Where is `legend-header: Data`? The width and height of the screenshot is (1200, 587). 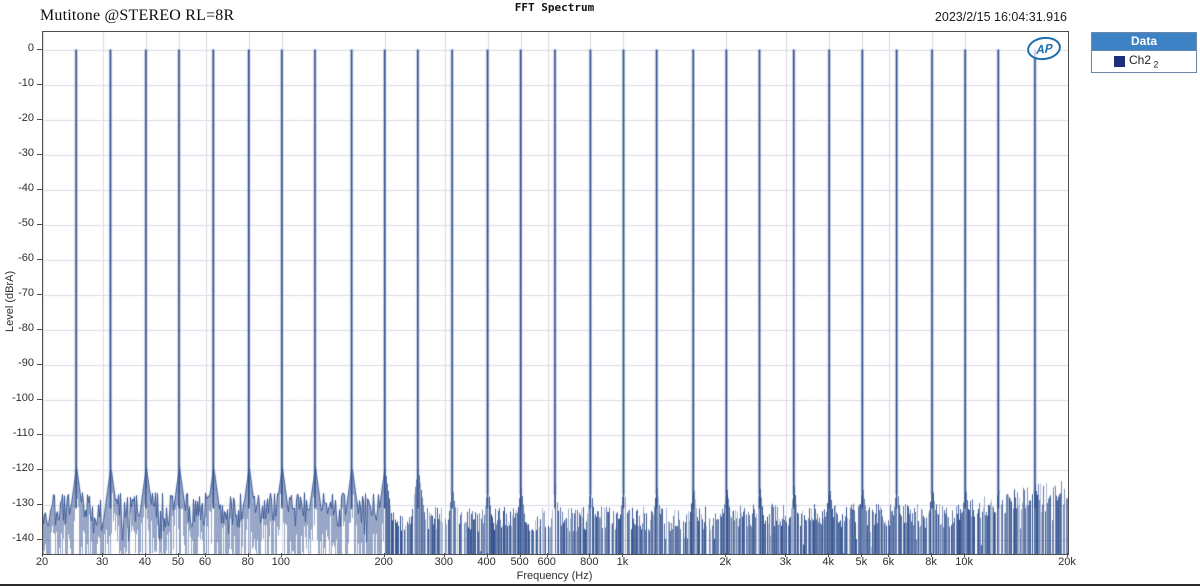 legend-header: Data is located at coordinates (1144, 42).